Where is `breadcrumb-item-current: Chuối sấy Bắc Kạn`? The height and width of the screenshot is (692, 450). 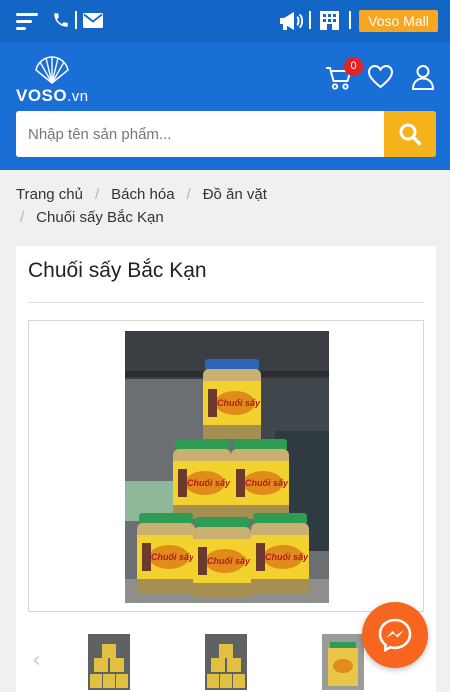
breadcrumb-item-current: Chuối sấy Bắc Kạn is located at coordinates (100, 217).